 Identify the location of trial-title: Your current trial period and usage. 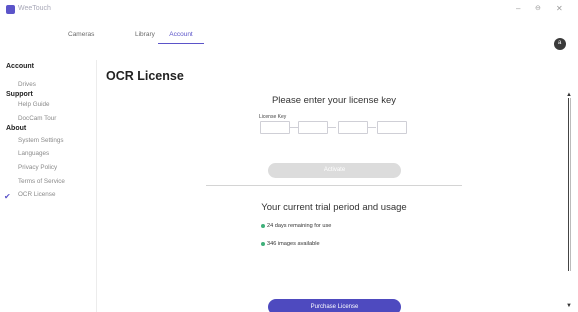
(334, 207).